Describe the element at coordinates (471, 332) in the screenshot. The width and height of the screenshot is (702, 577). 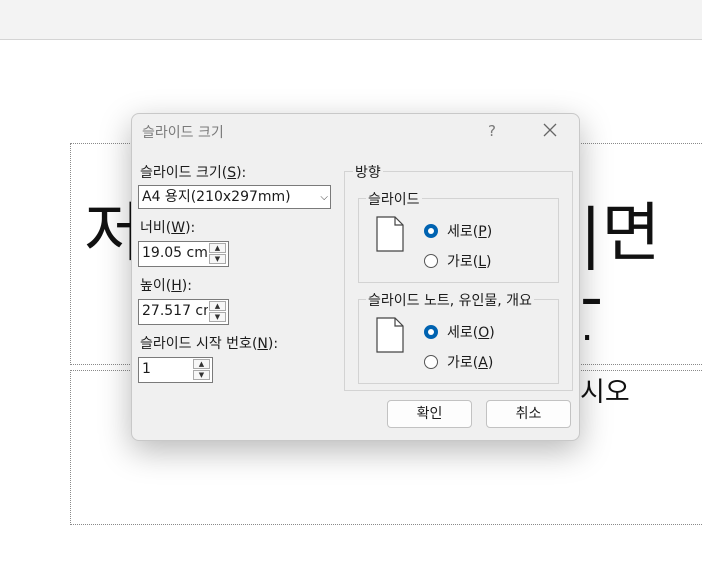
I see `notes-portrait-label: 세로(O)` at that location.